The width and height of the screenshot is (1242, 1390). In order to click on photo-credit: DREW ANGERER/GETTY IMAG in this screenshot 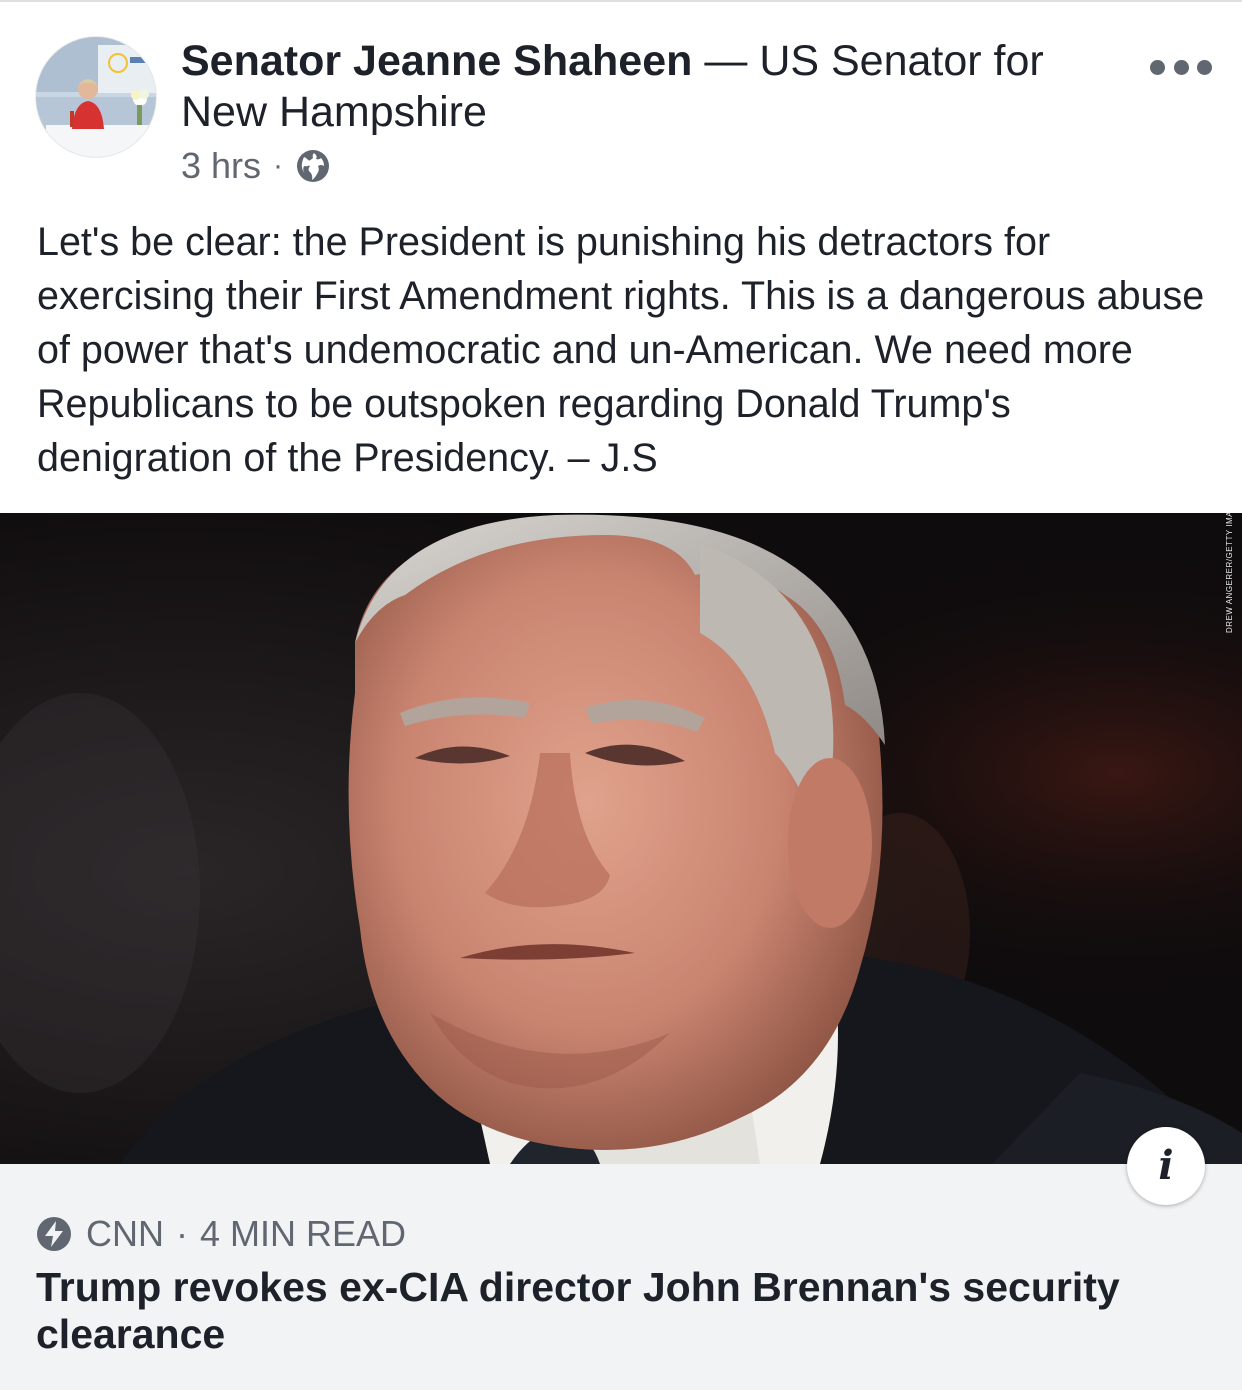, I will do `click(1229, 573)`.